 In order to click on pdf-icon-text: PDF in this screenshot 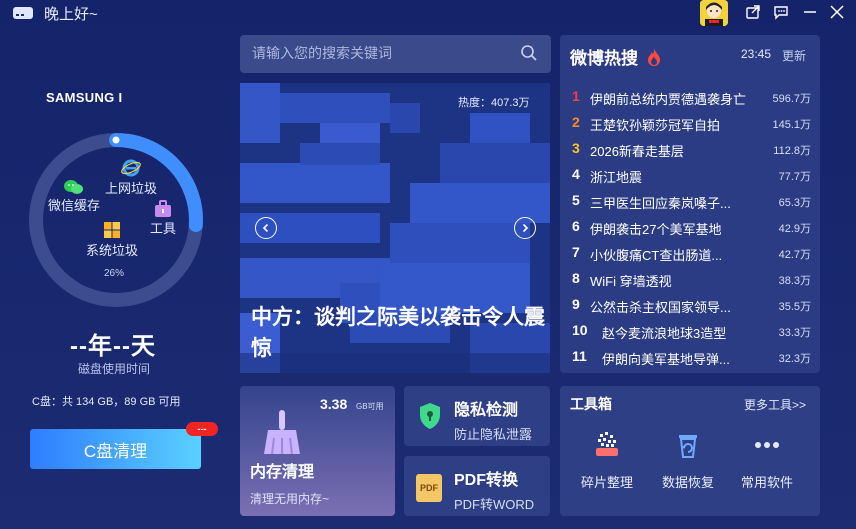, I will do `click(429, 488)`.